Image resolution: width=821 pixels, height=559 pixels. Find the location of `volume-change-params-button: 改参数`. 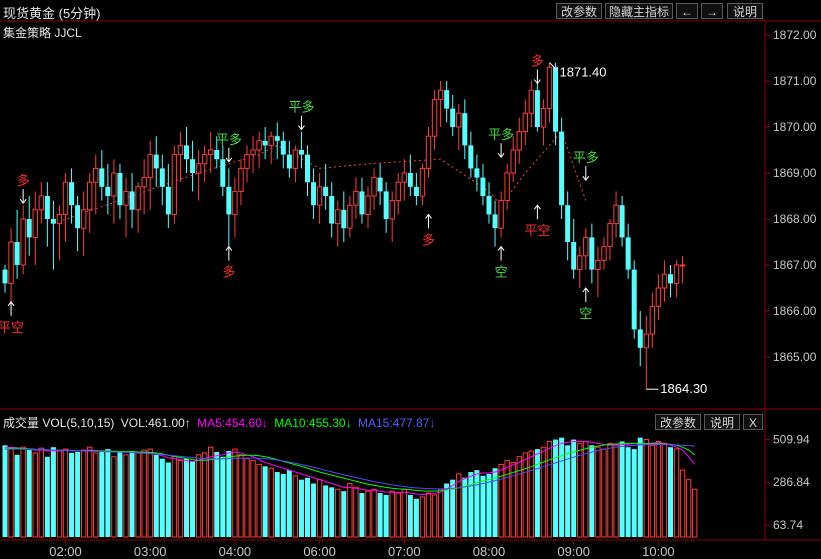

volume-change-params-button: 改参数 is located at coordinates (678, 422).